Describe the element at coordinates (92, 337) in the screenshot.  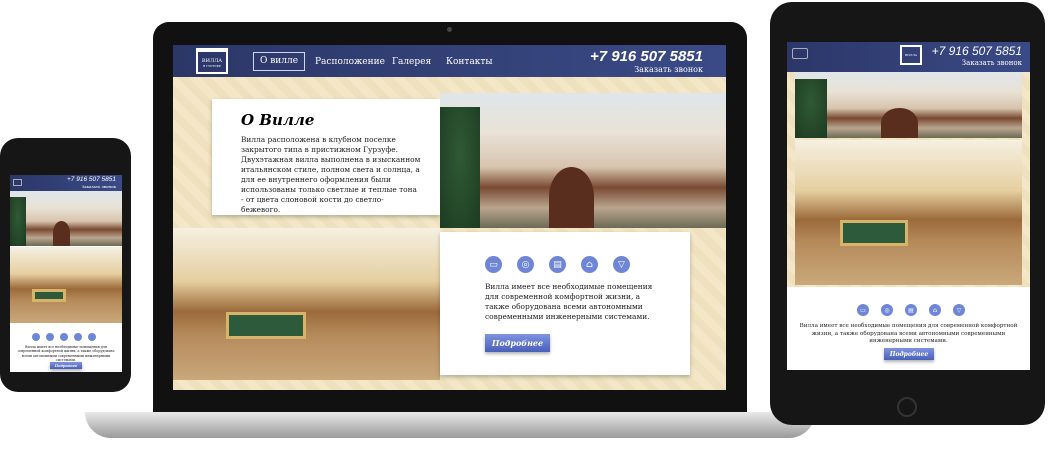
I see `cocktail-icon` at that location.